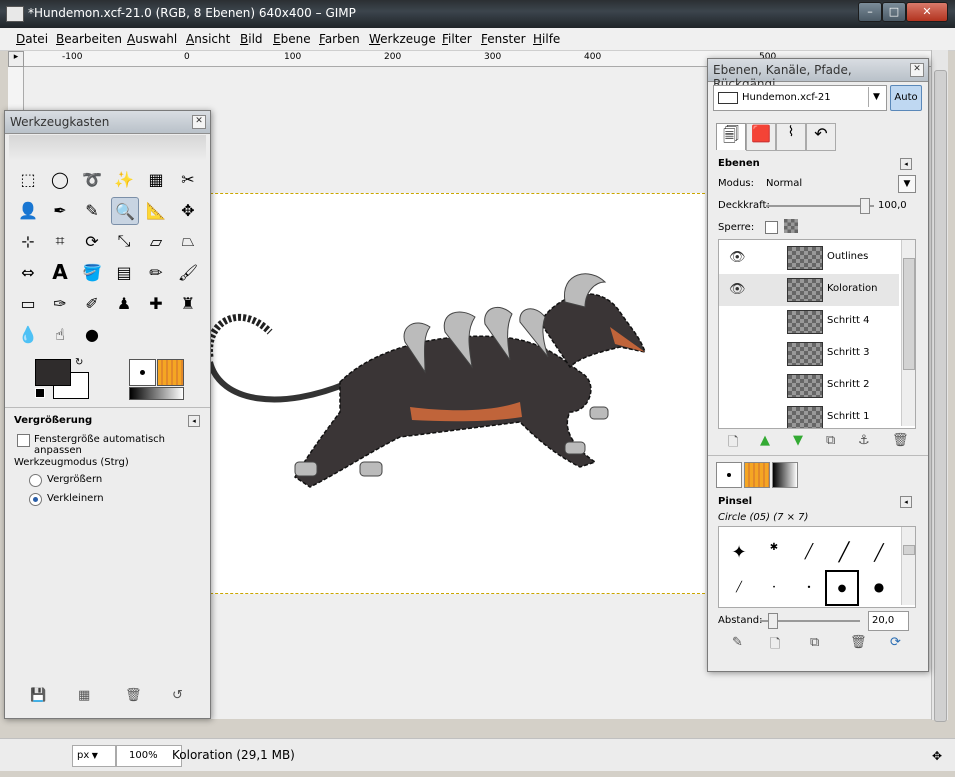  What do you see at coordinates (339, 39) in the screenshot?
I see `menu-farben: Farben` at bounding box center [339, 39].